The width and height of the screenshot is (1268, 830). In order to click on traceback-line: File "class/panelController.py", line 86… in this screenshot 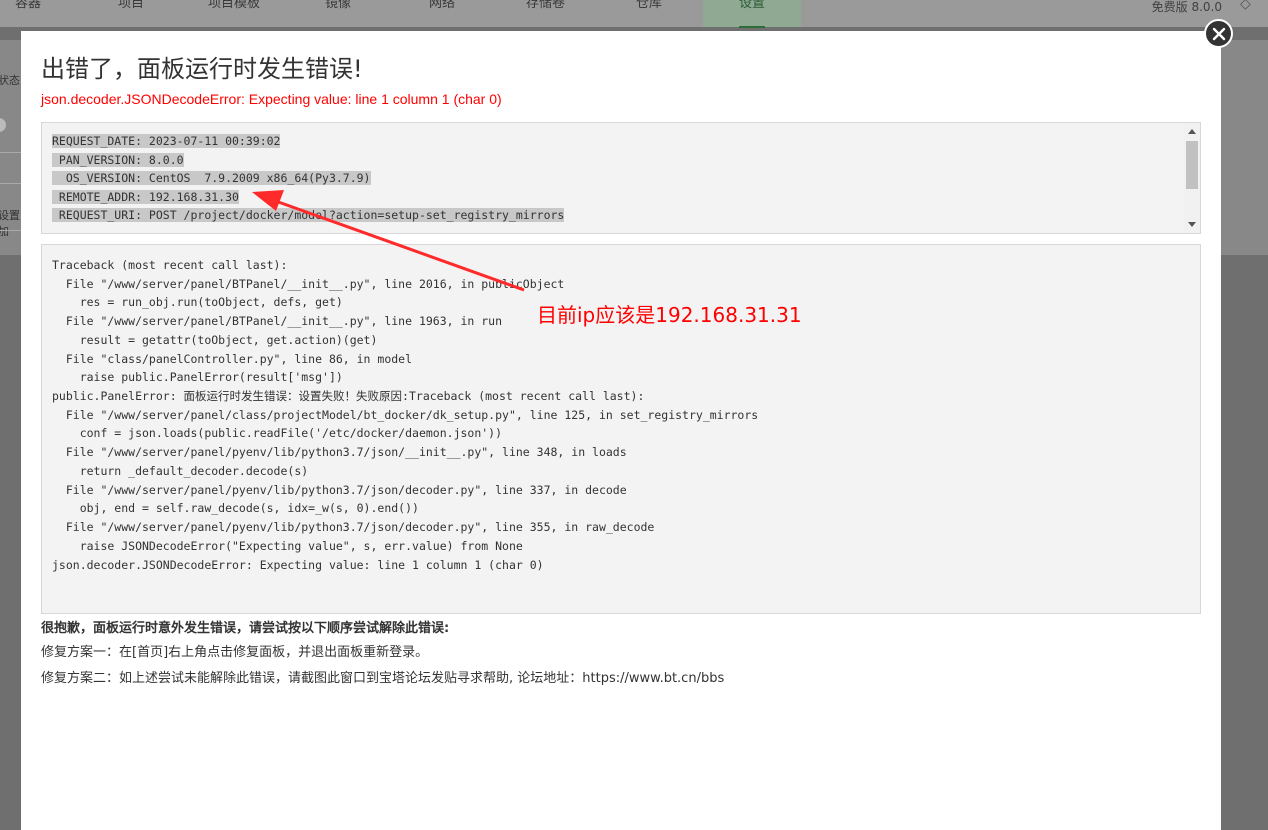, I will do `click(232, 358)`.